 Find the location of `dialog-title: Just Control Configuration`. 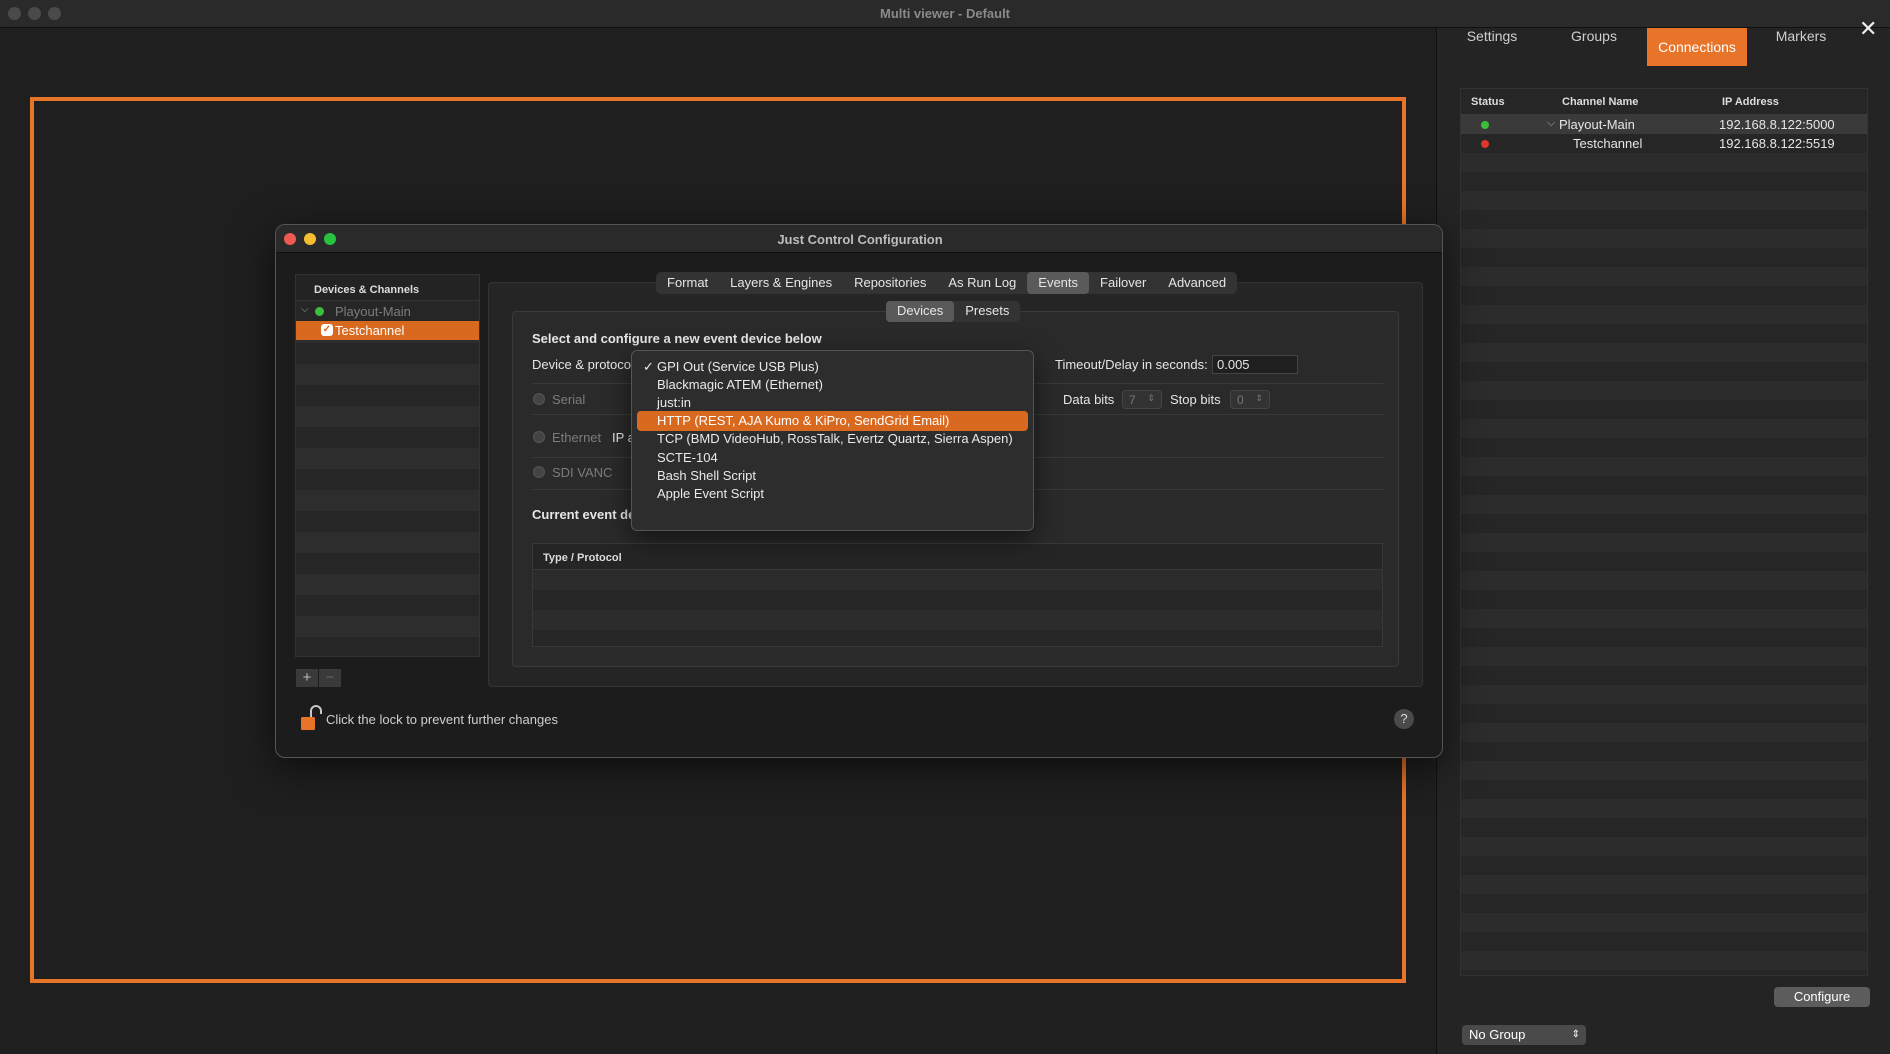

dialog-title: Just Control Configuration is located at coordinates (860, 239).